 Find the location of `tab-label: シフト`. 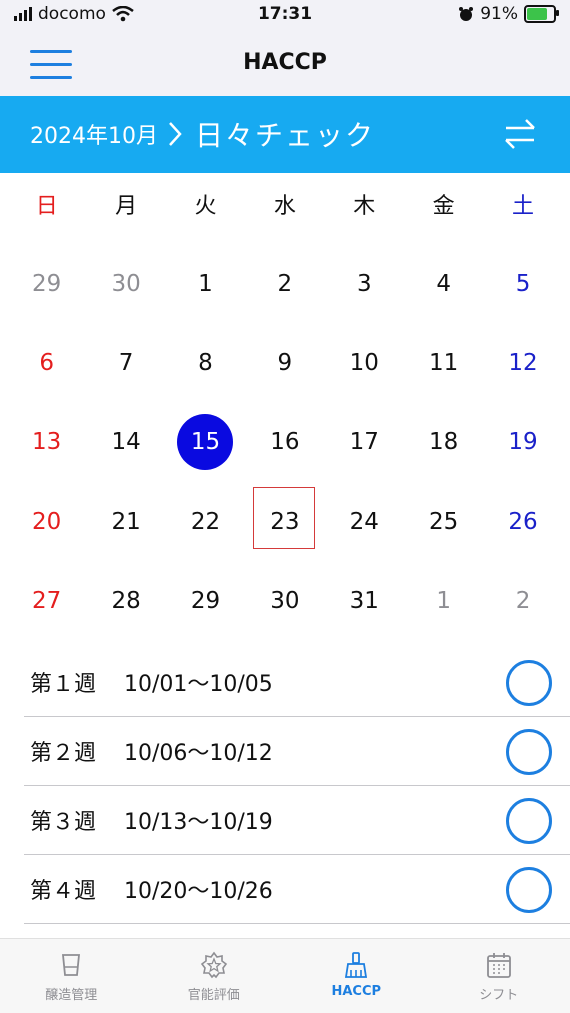

tab-label: シフト is located at coordinates (499, 993).